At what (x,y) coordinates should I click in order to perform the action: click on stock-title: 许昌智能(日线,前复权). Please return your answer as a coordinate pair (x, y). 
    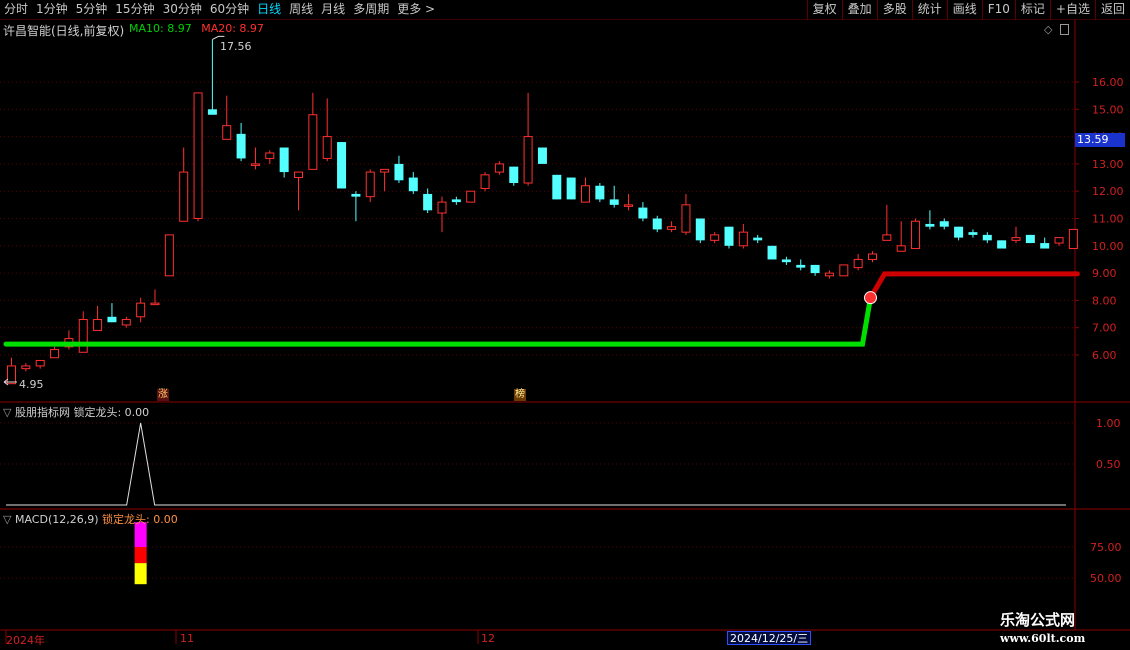
    Looking at the image, I should click on (64, 31).